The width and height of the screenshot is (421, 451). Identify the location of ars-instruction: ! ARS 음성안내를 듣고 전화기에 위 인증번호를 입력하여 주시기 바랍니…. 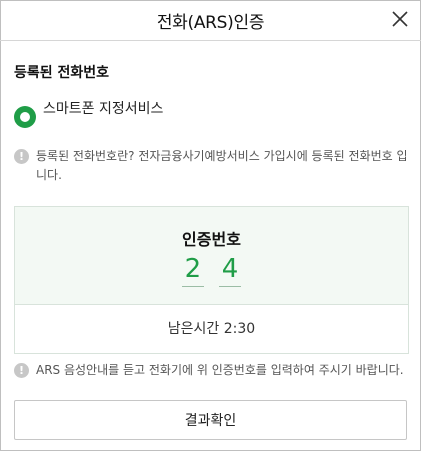
(214, 371).